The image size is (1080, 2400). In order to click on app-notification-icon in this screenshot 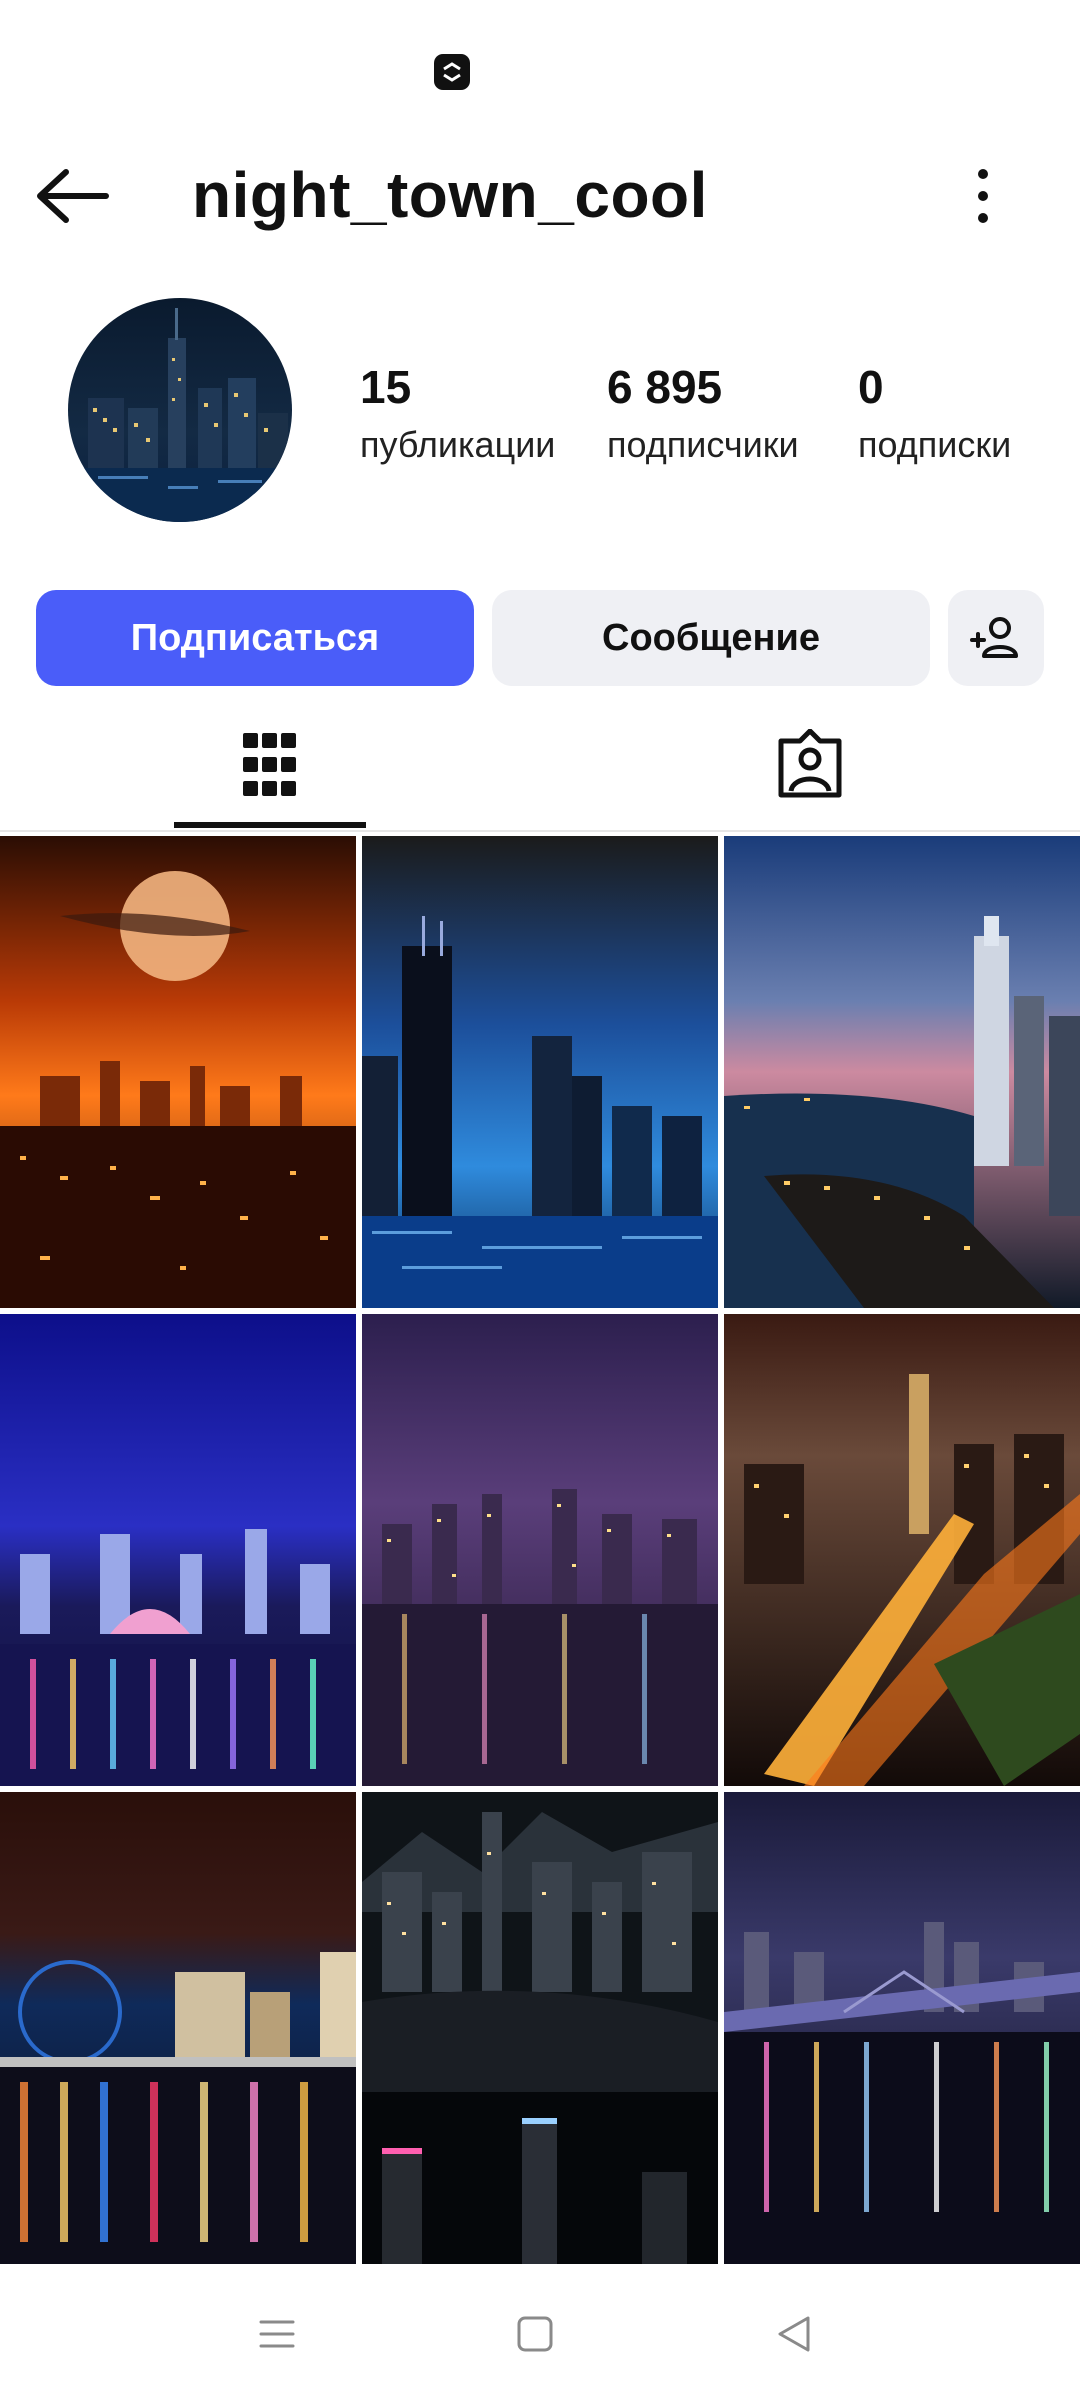, I will do `click(452, 72)`.